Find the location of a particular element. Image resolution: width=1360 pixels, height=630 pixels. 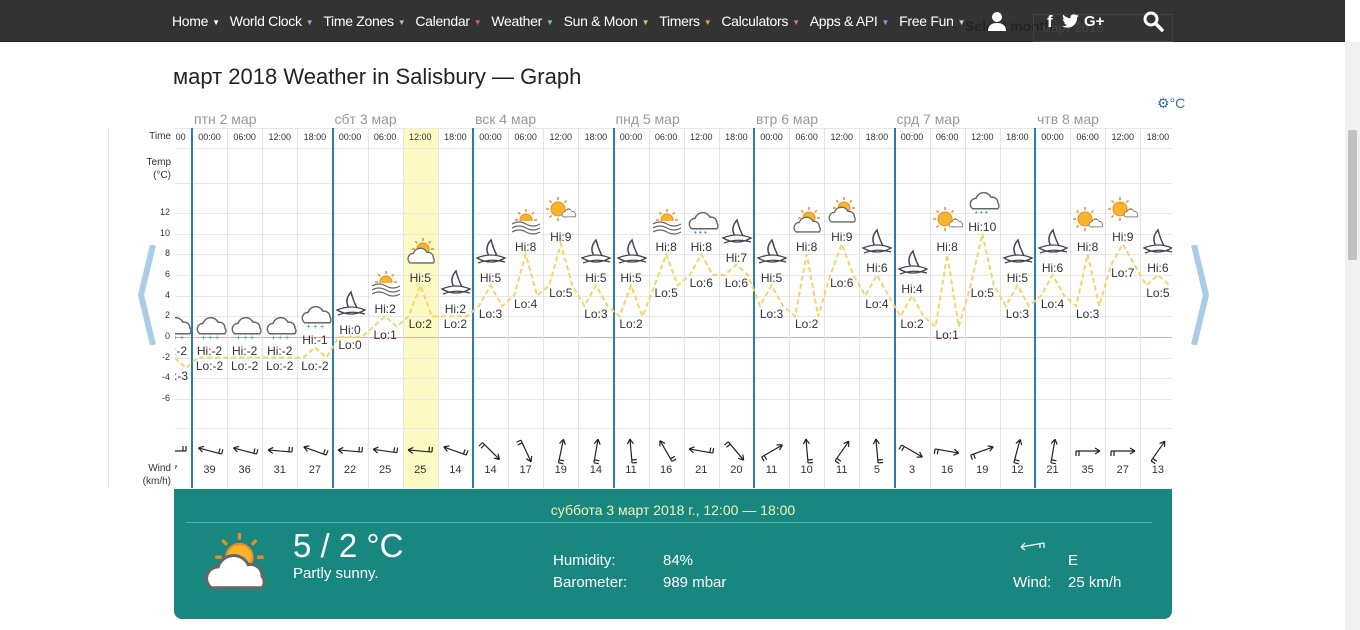

y-tick-label: 0 is located at coordinates (167, 336).